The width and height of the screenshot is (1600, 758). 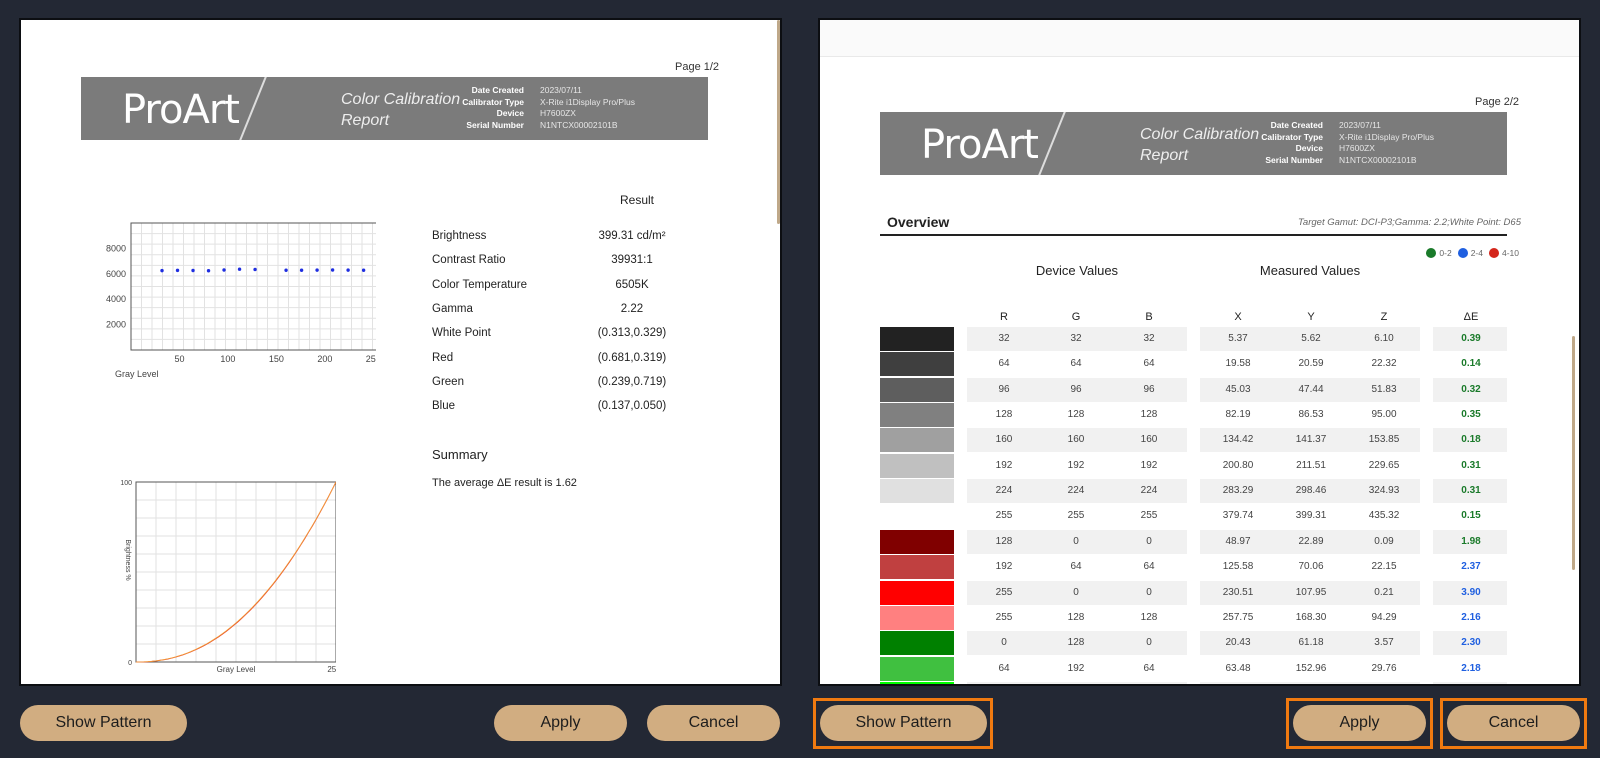 I want to click on table-cell-y: 284.29, so click(x=1311, y=683).